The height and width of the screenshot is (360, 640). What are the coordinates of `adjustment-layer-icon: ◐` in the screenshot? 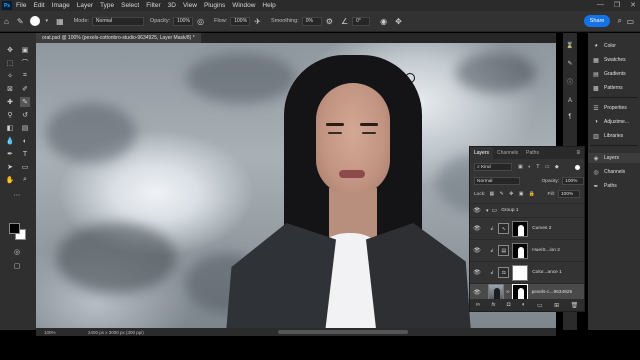 It's located at (524, 305).